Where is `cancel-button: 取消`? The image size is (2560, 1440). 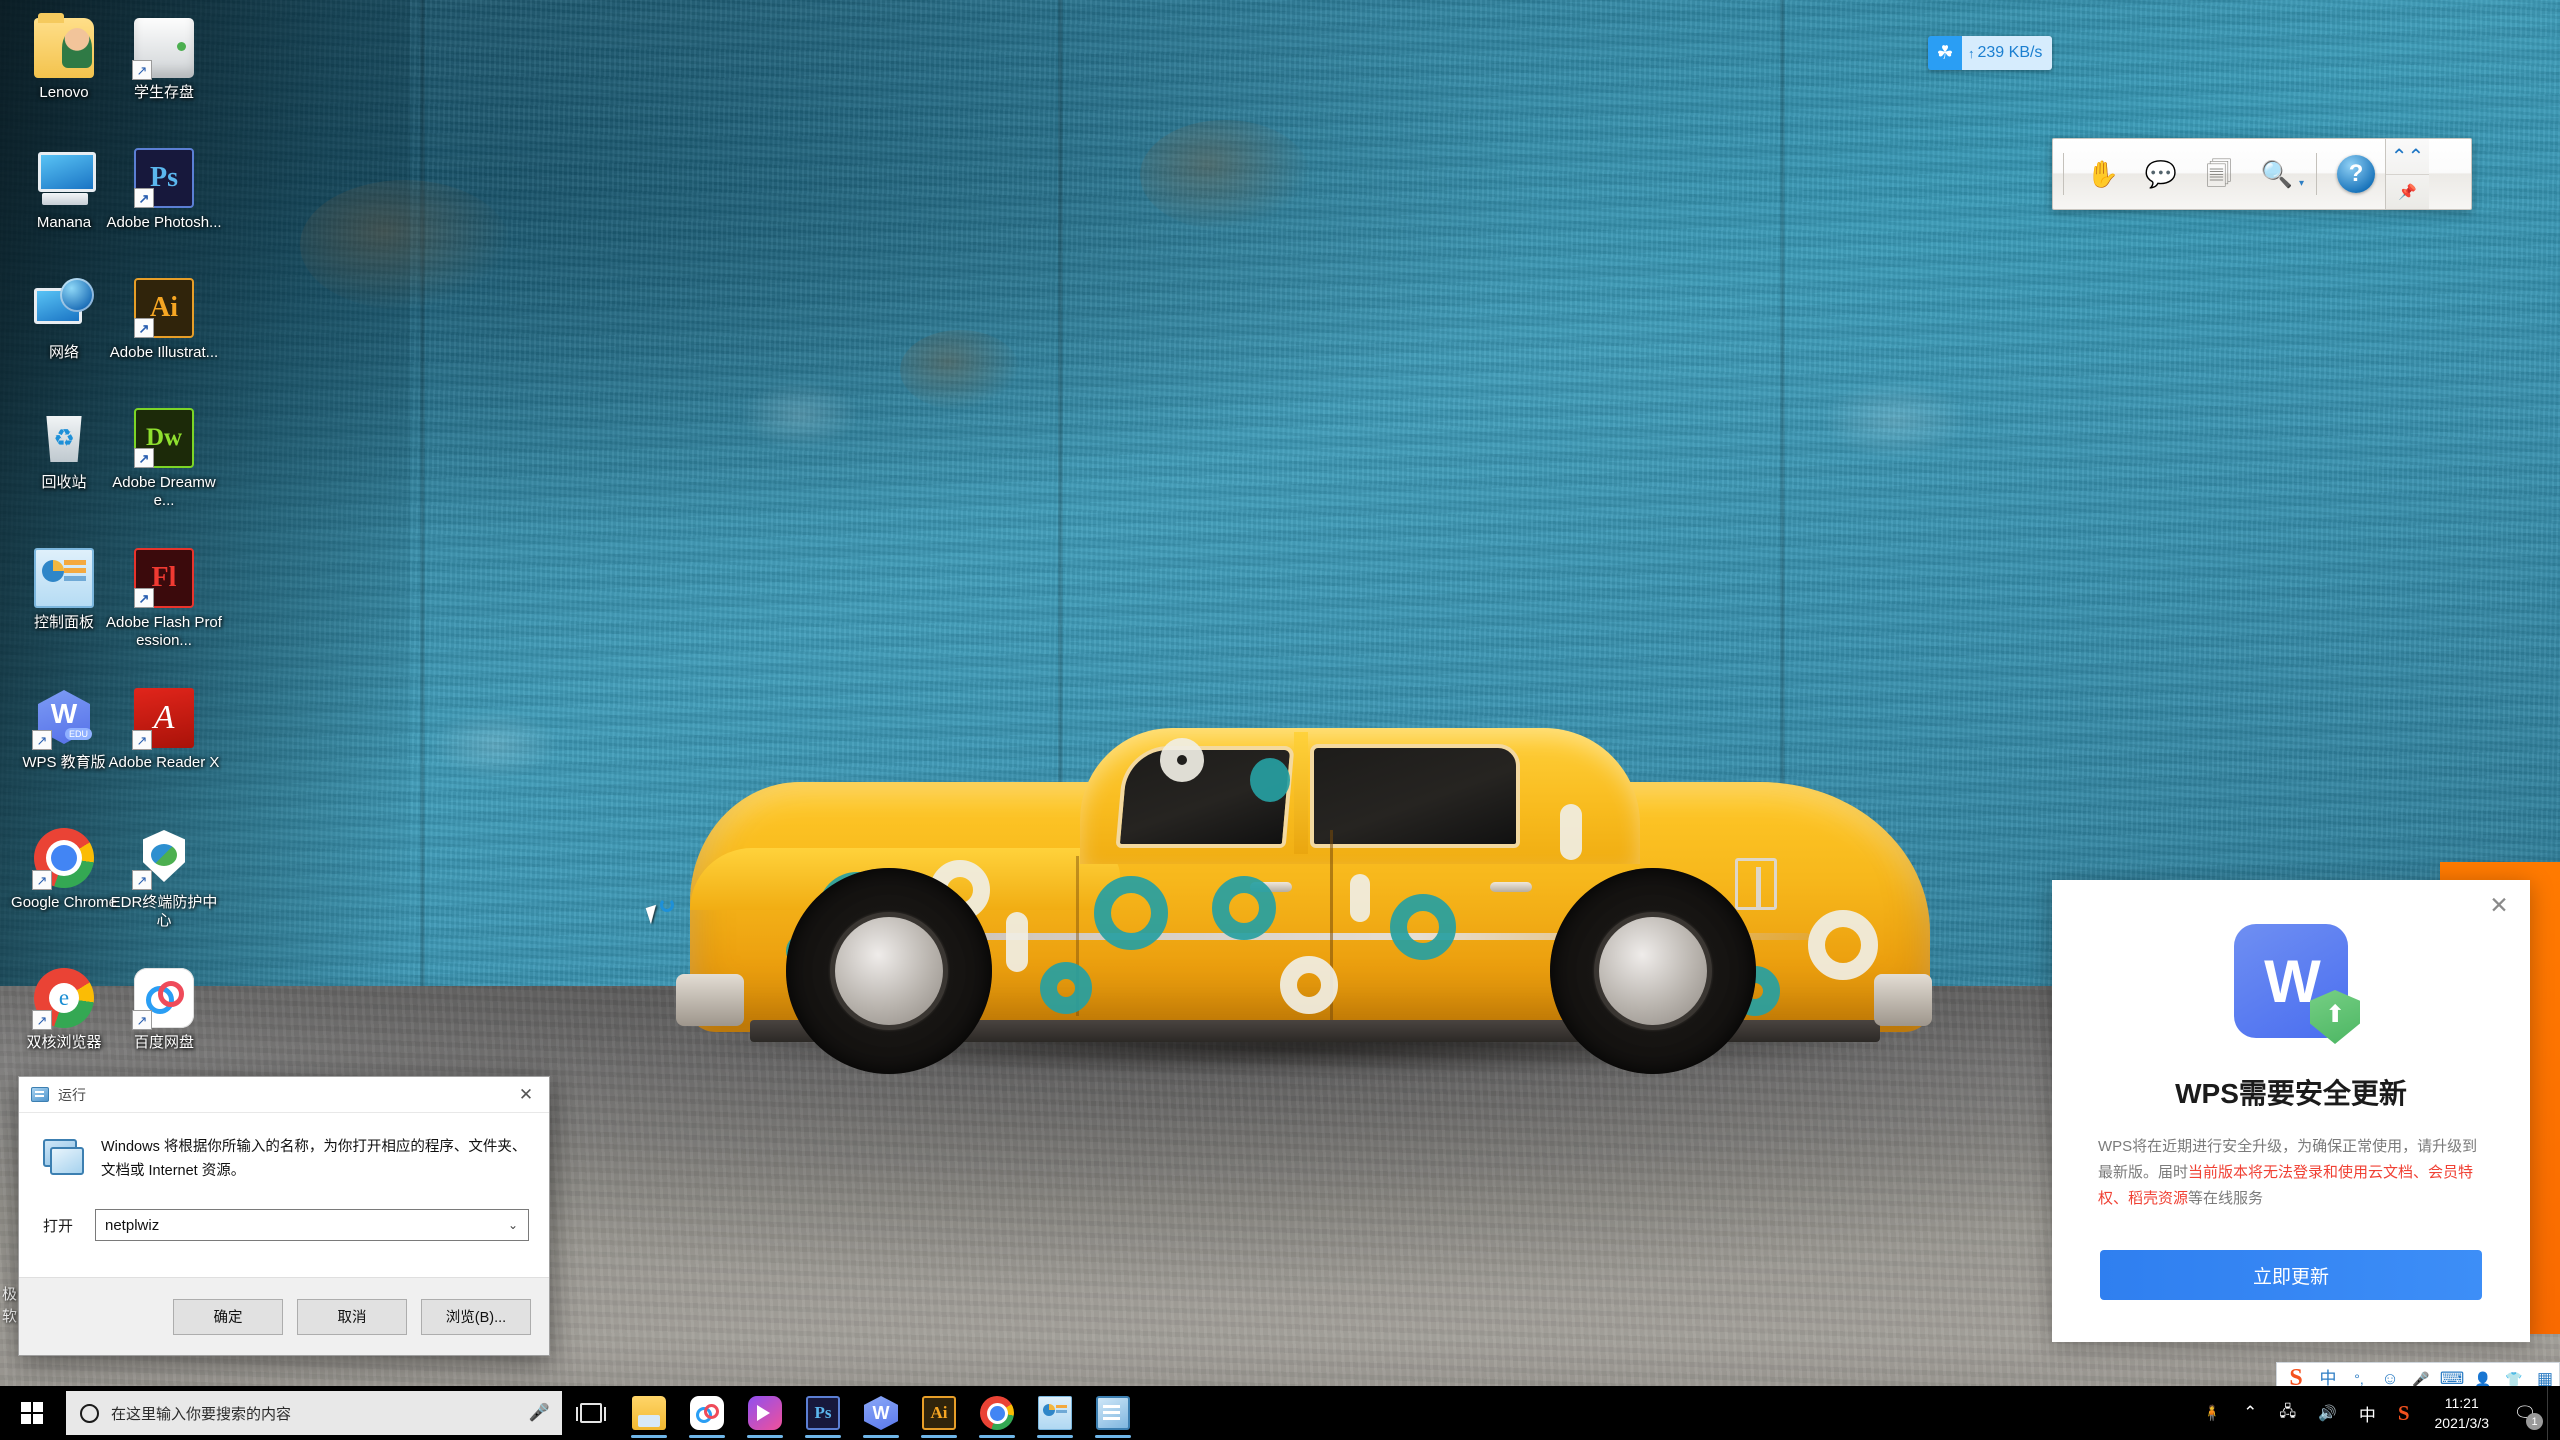 cancel-button: 取消 is located at coordinates (352, 1316).